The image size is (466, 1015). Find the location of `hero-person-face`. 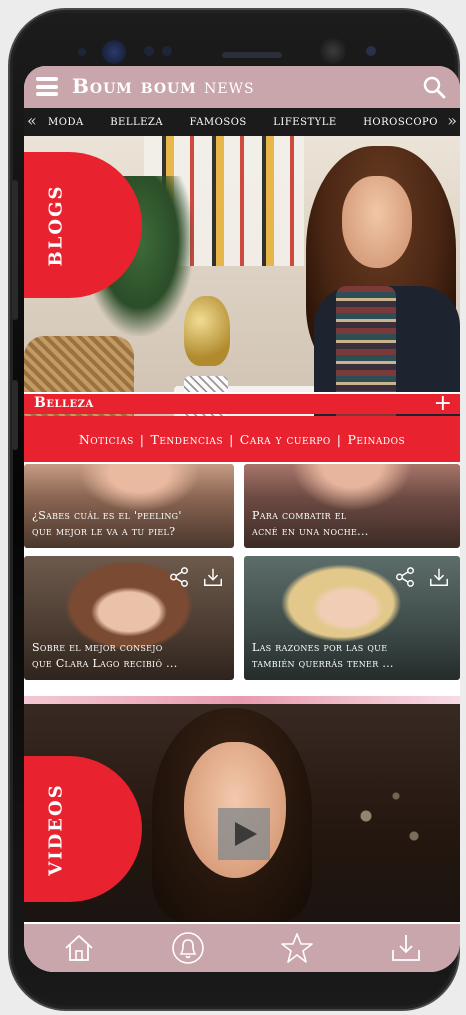

hero-person-face is located at coordinates (377, 222).